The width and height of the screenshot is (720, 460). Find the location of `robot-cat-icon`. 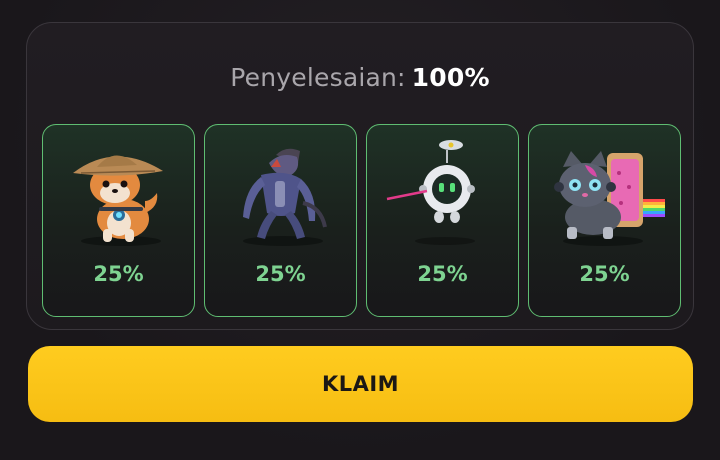

robot-cat-icon is located at coordinates (609, 198).